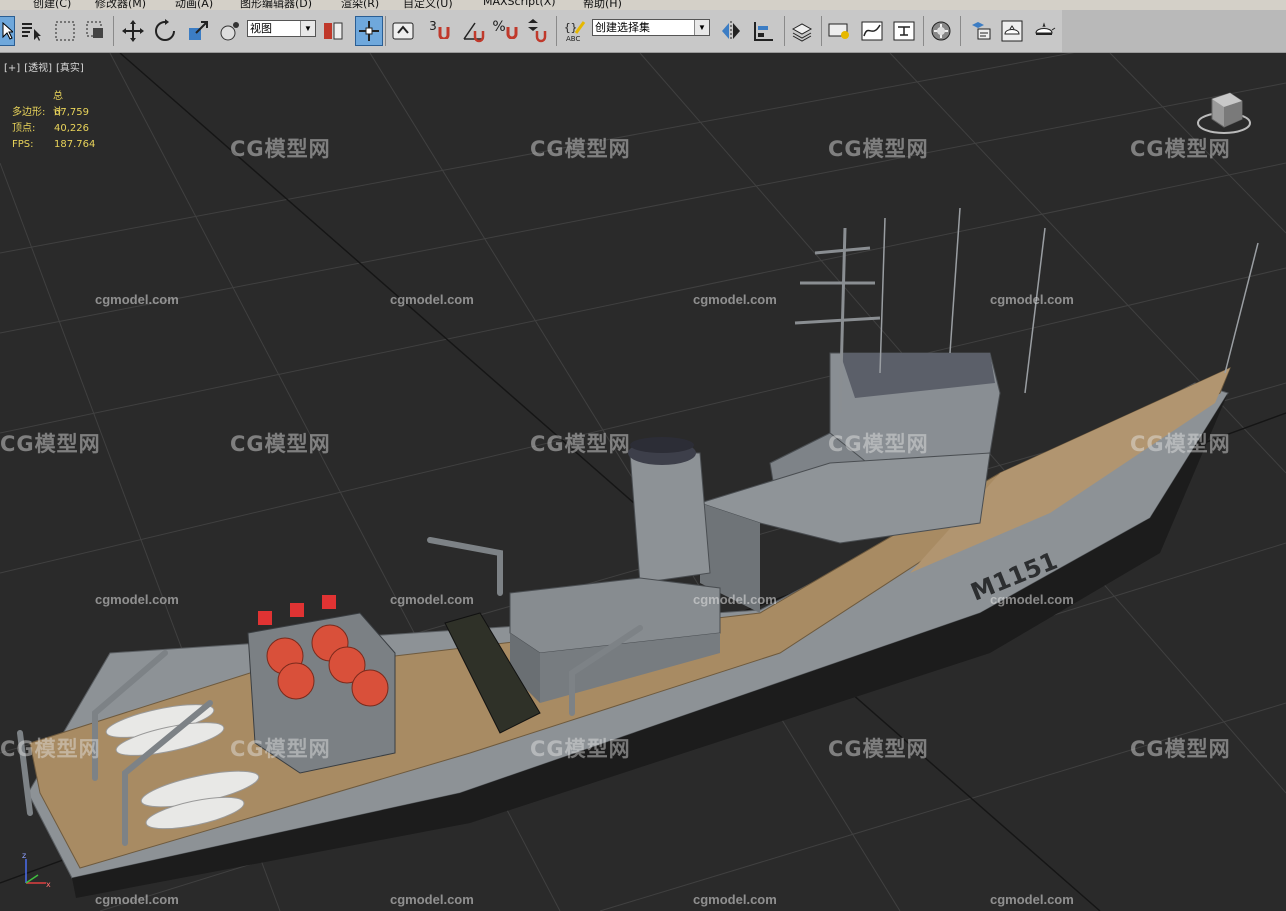 The height and width of the screenshot is (911, 1286). What do you see at coordinates (276, 5) in the screenshot?
I see `menu-item-3: 图形编辑器(D)` at bounding box center [276, 5].